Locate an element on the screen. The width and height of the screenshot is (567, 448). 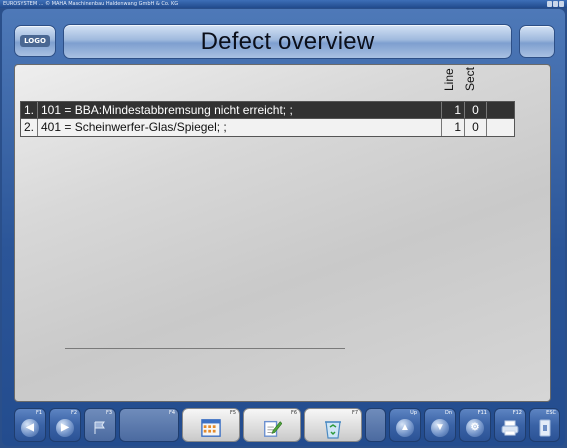
calendar-grid-icon is located at coordinates (211, 428).